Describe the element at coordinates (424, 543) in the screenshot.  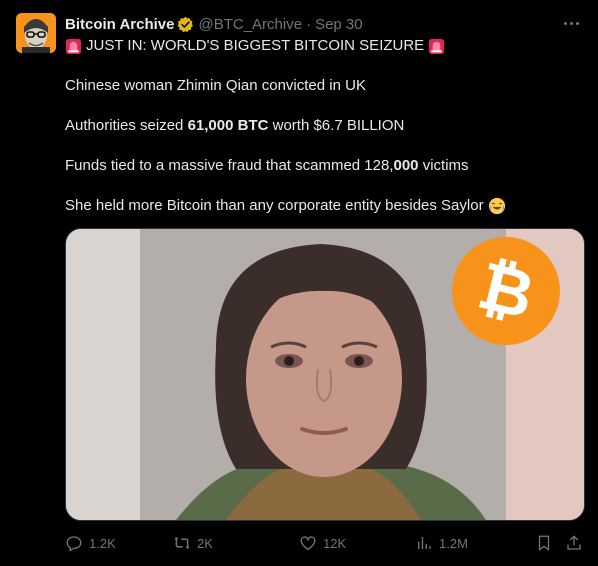
I see `views-icon` at that location.